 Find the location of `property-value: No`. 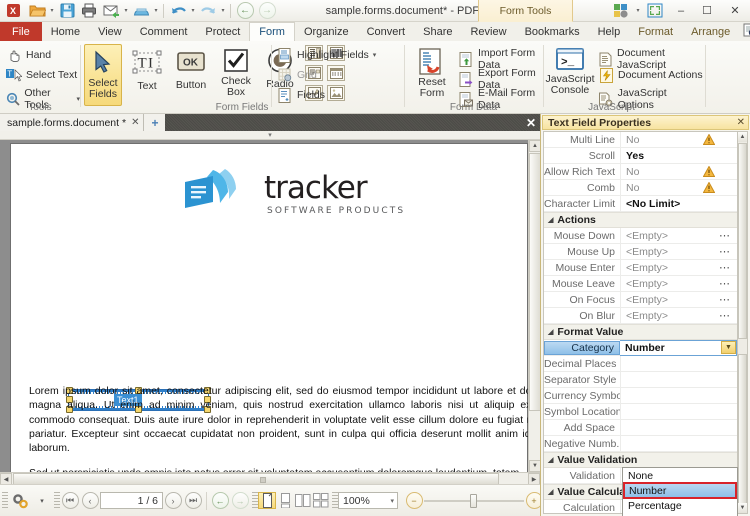

property-value: No is located at coordinates (678, 140).